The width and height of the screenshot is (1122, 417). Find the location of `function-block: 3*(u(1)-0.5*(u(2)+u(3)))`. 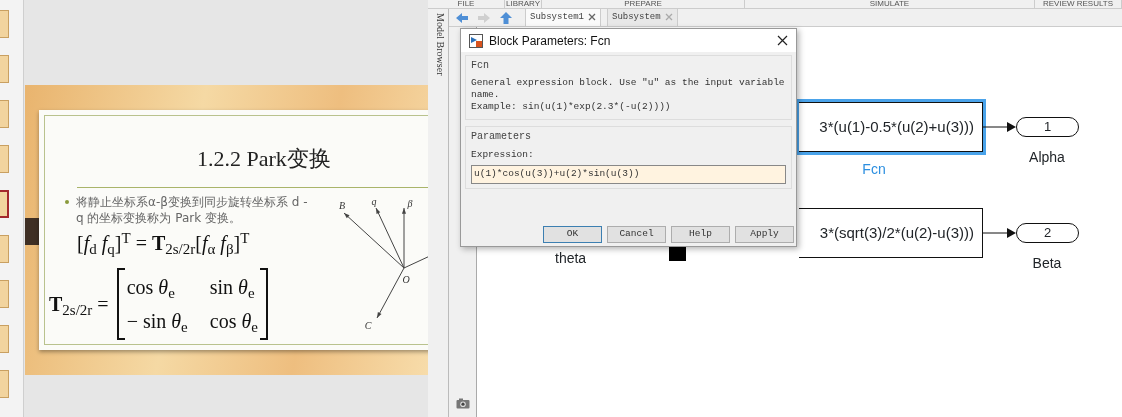

function-block: 3*(u(1)-0.5*(u(2)+u(3))) is located at coordinates (891, 127).